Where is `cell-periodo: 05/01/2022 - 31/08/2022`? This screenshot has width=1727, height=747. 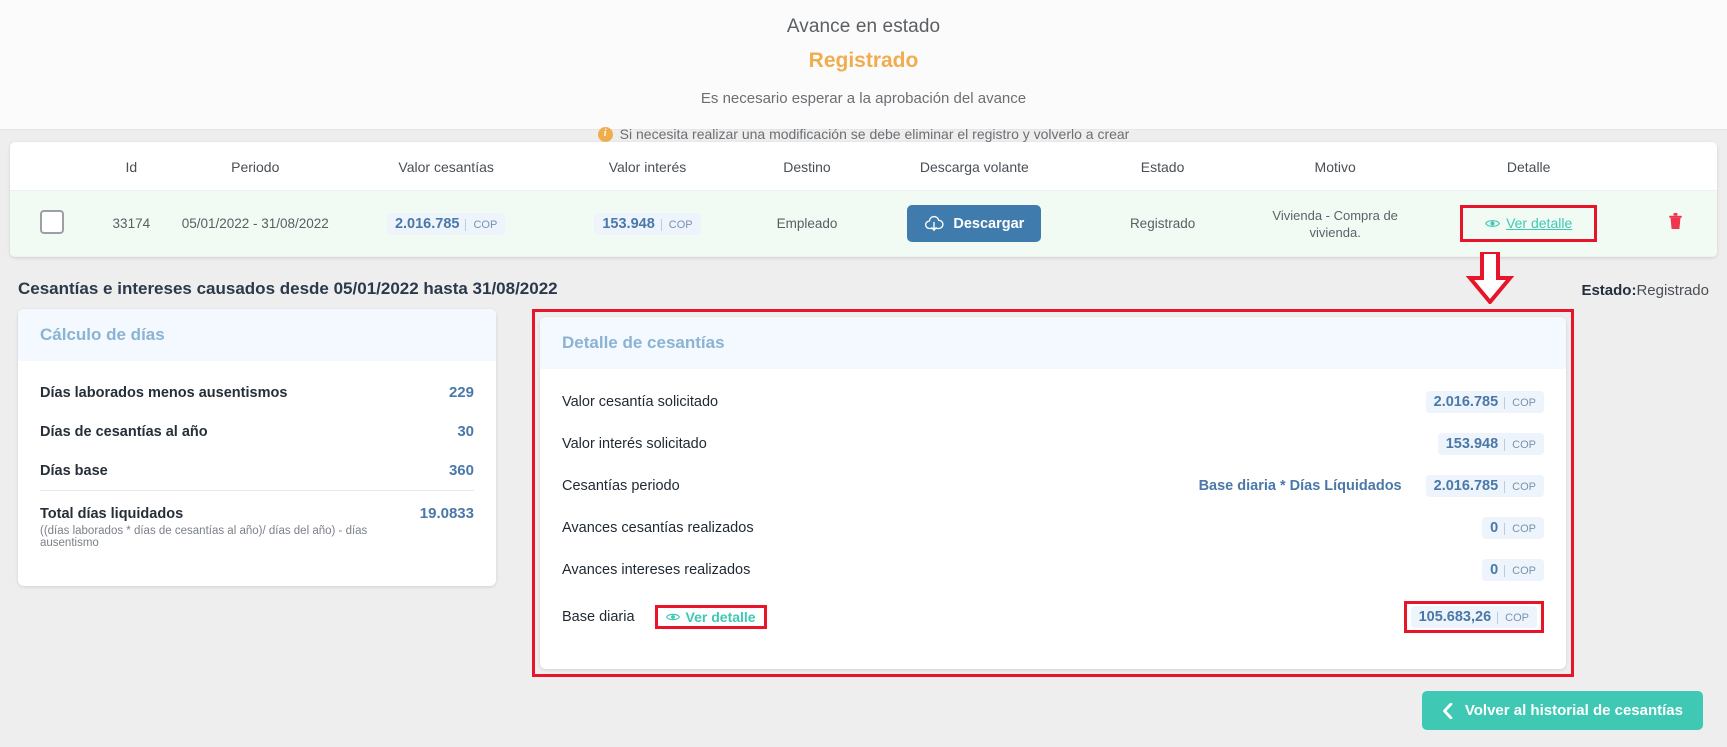 cell-periodo: 05/01/2022 - 31/08/2022 is located at coordinates (255, 223).